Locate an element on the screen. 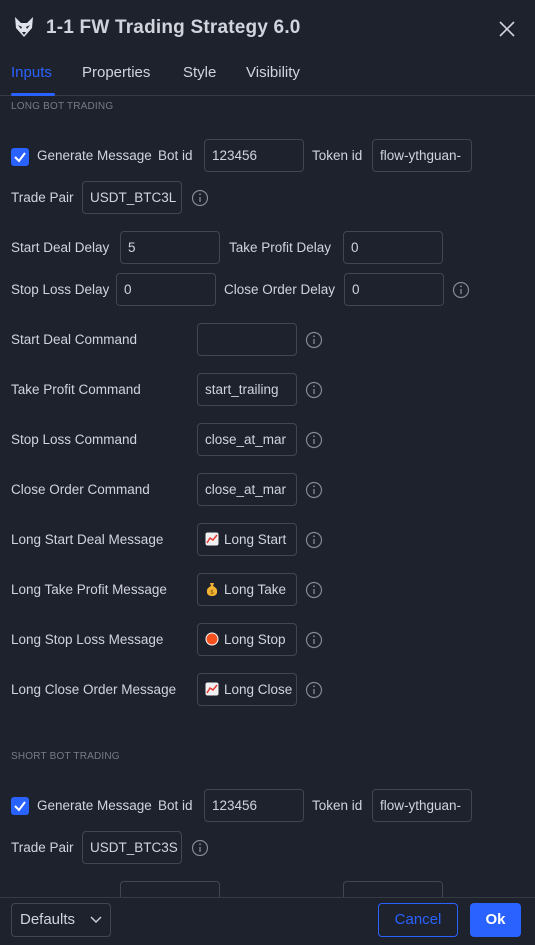  cancel-button: Cancel is located at coordinates (418, 920).